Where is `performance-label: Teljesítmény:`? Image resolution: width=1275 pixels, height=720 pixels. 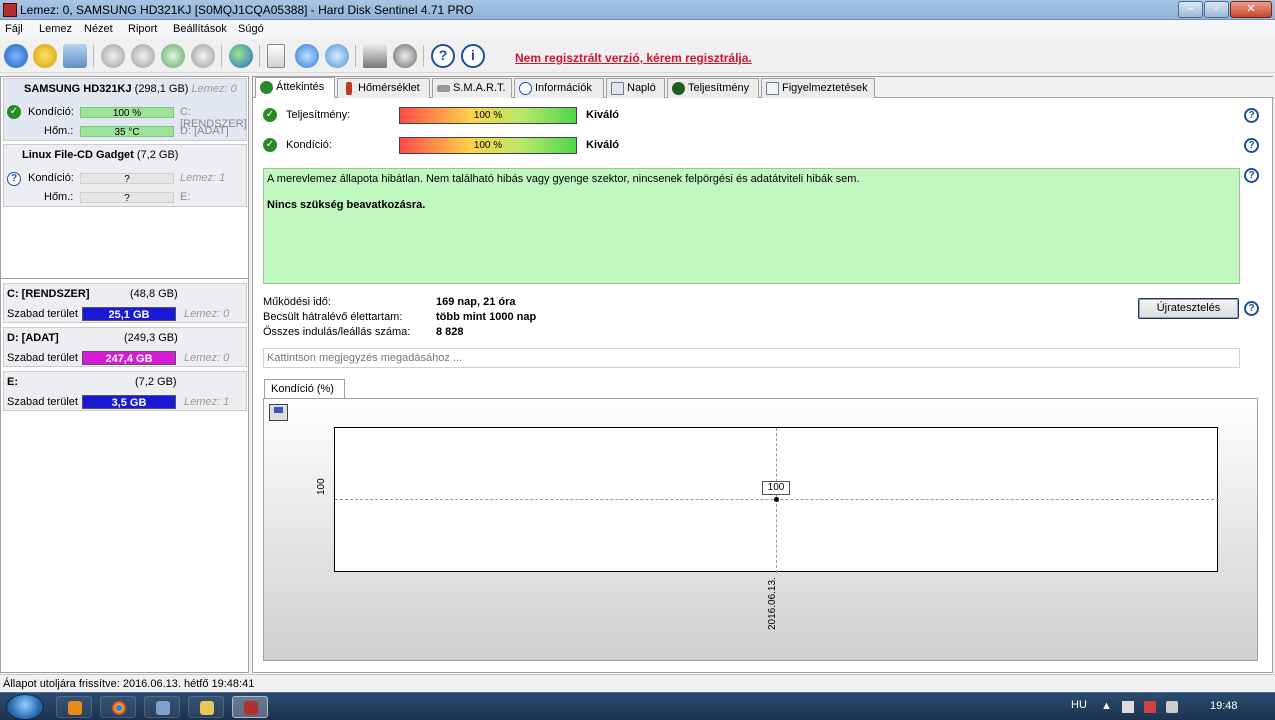
performance-label: Teljesítmény: is located at coordinates (318, 115).